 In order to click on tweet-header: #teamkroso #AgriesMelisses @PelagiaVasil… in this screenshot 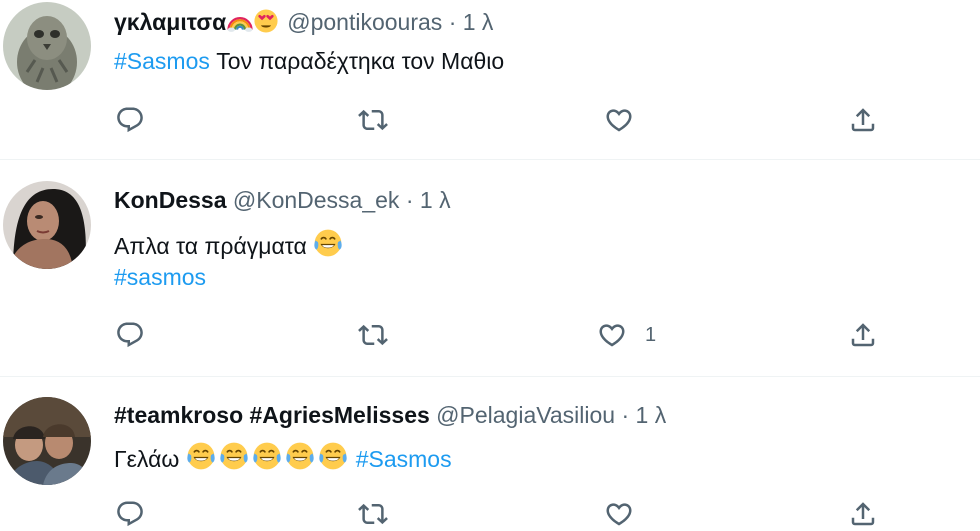, I will do `click(390, 415)`.